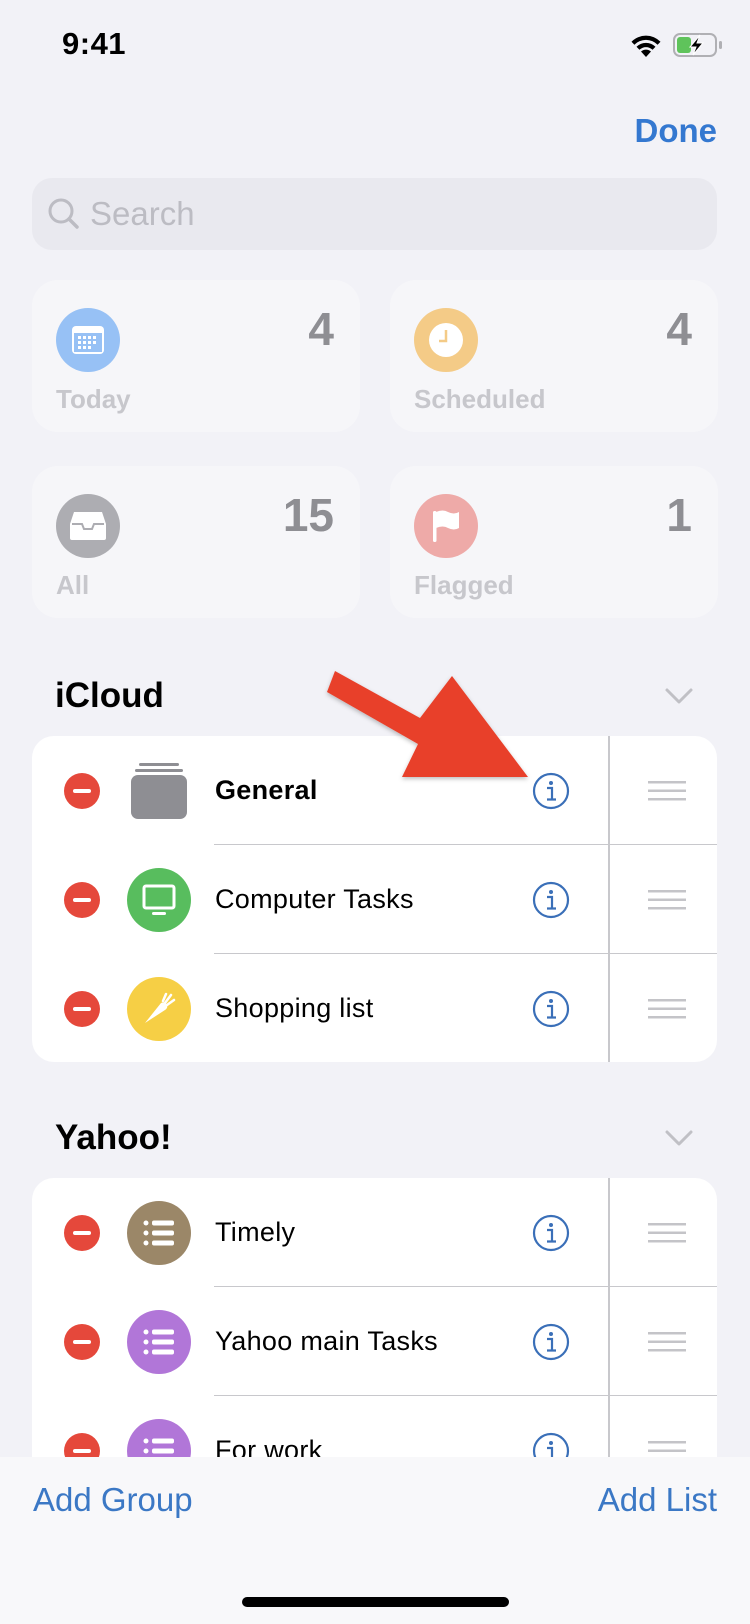  What do you see at coordinates (679, 515) in the screenshot?
I see `flagged-count: 1` at bounding box center [679, 515].